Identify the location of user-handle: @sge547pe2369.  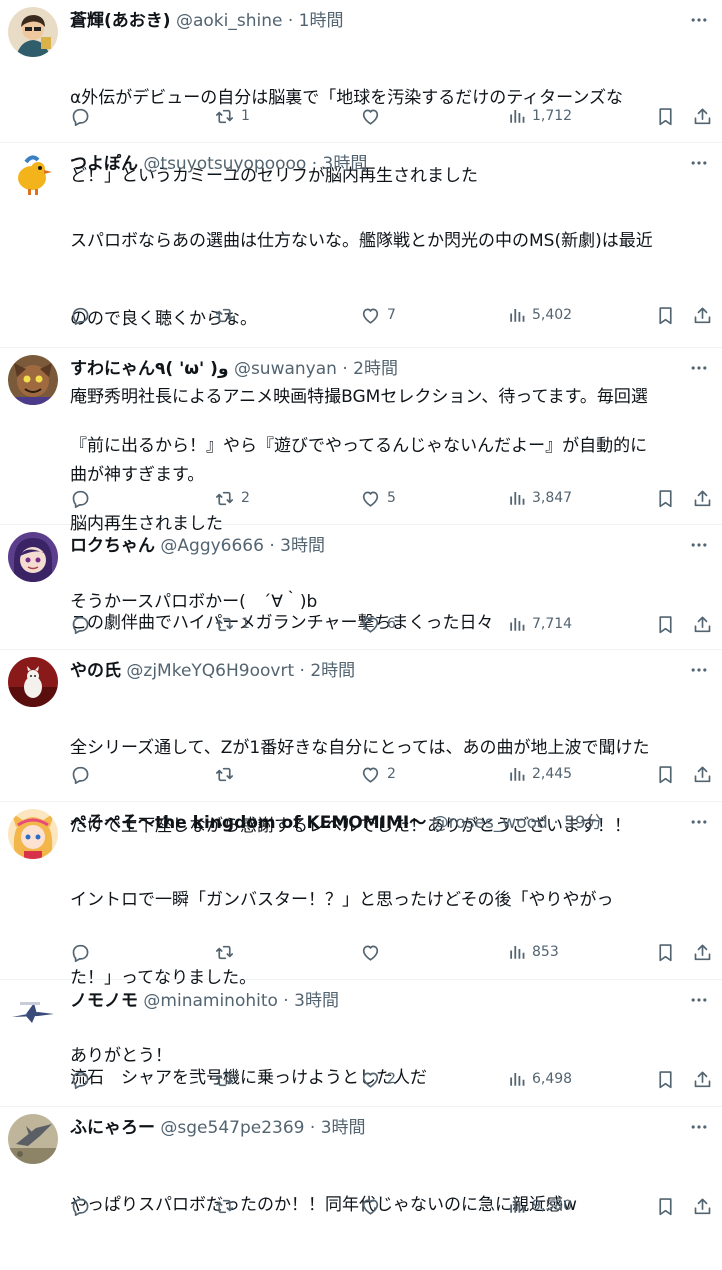
(232, 1128).